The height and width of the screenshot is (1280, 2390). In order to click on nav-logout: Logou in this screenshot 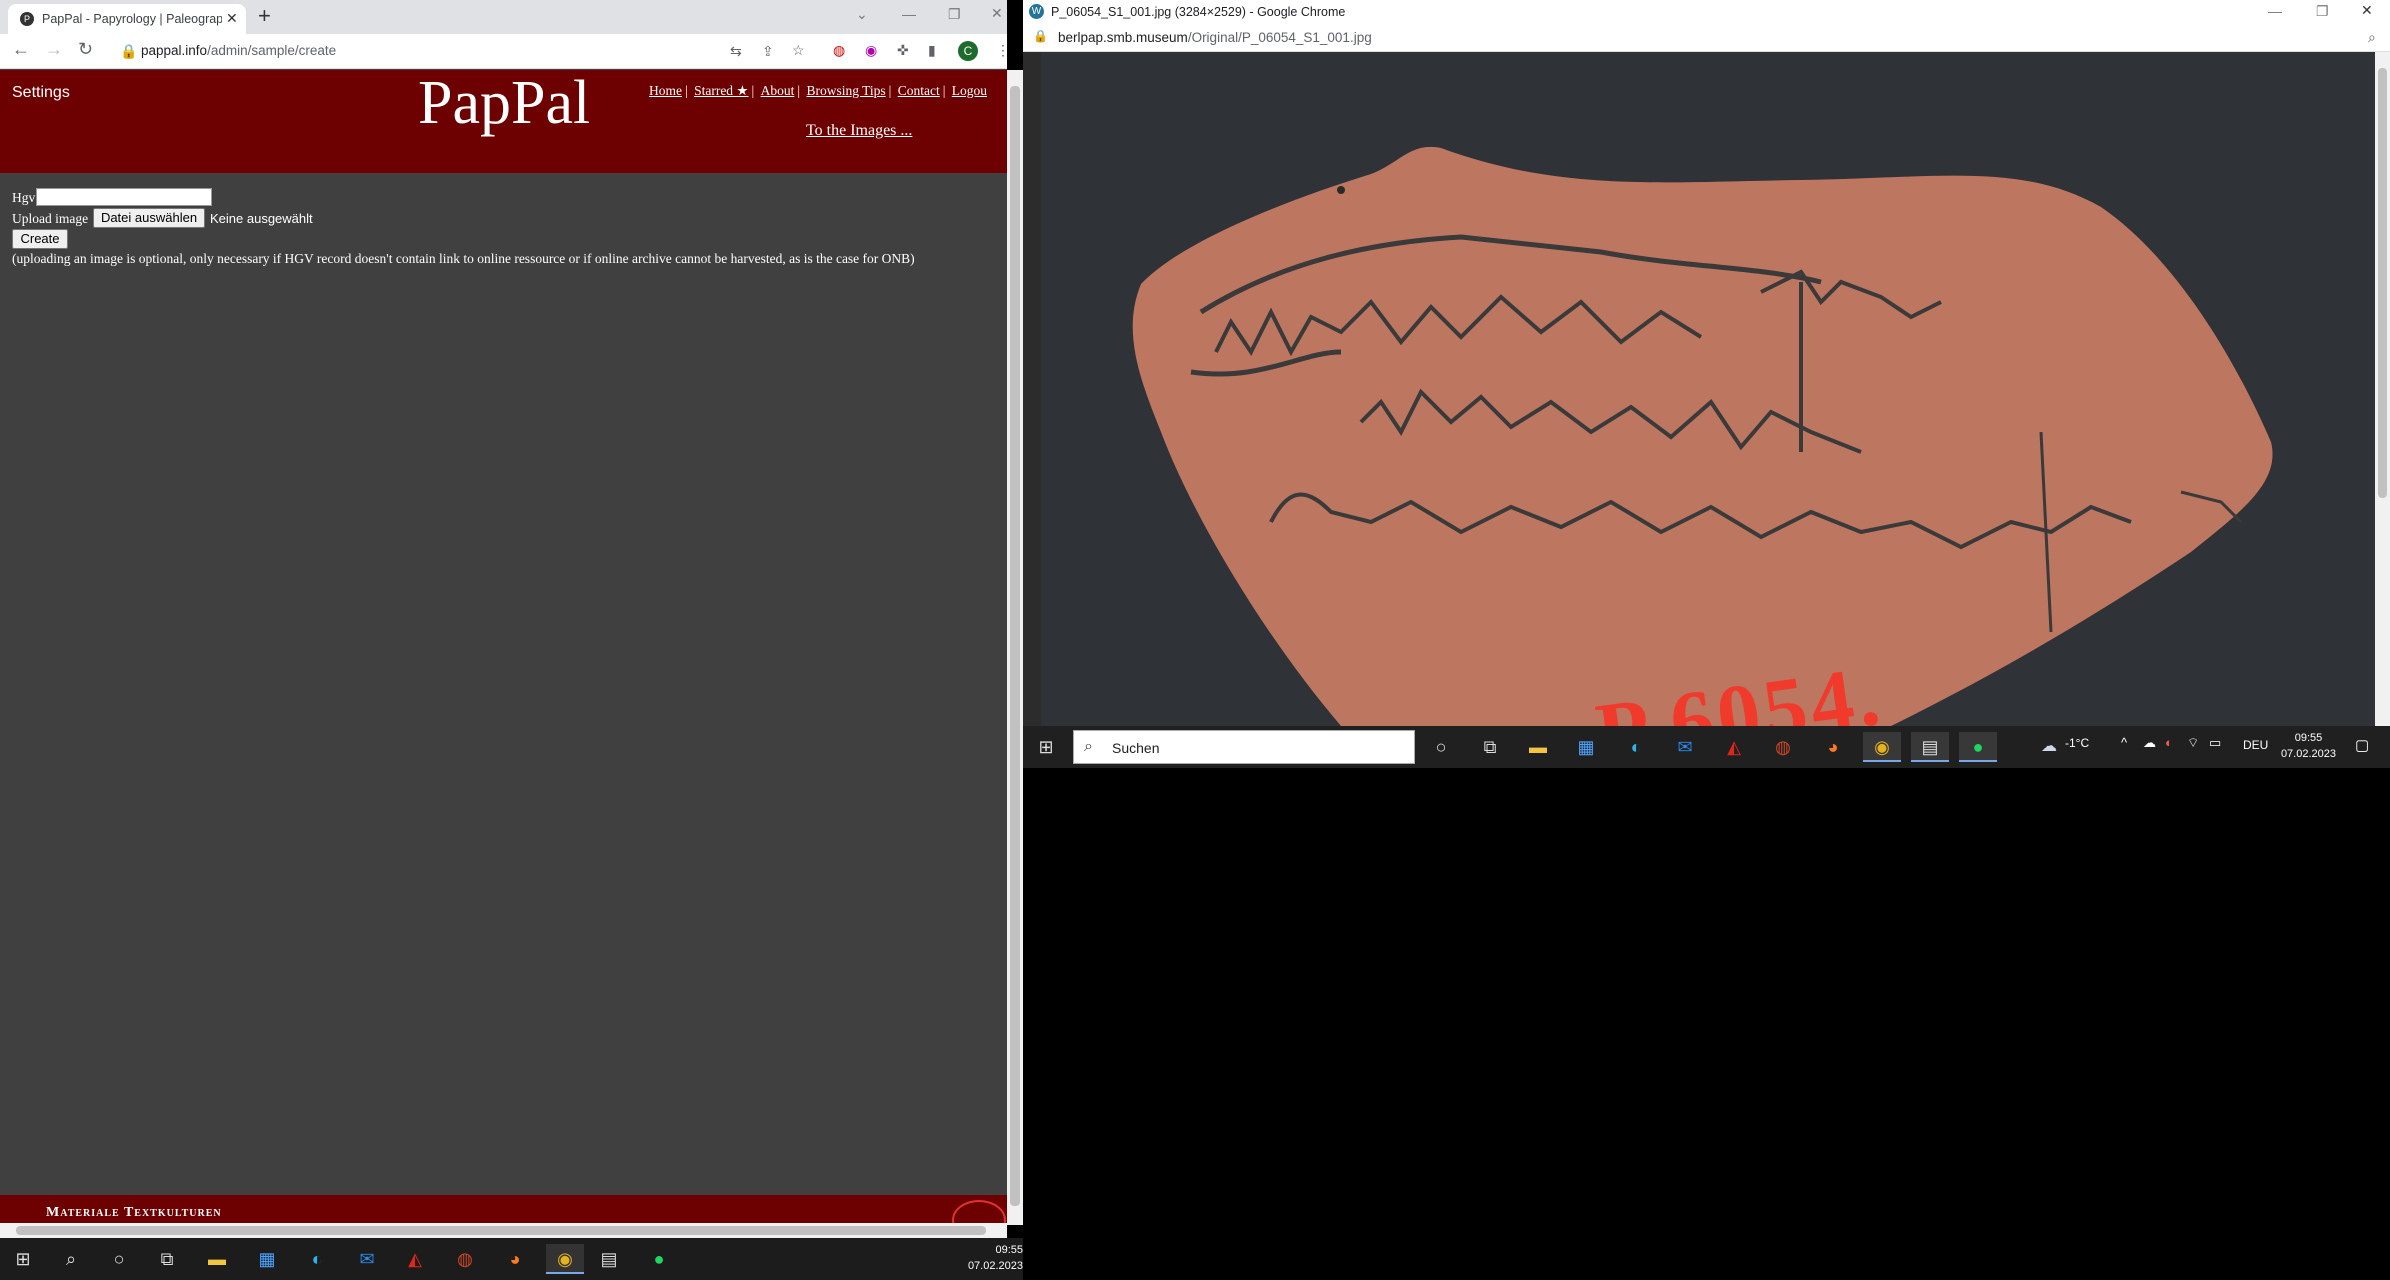, I will do `click(969, 90)`.